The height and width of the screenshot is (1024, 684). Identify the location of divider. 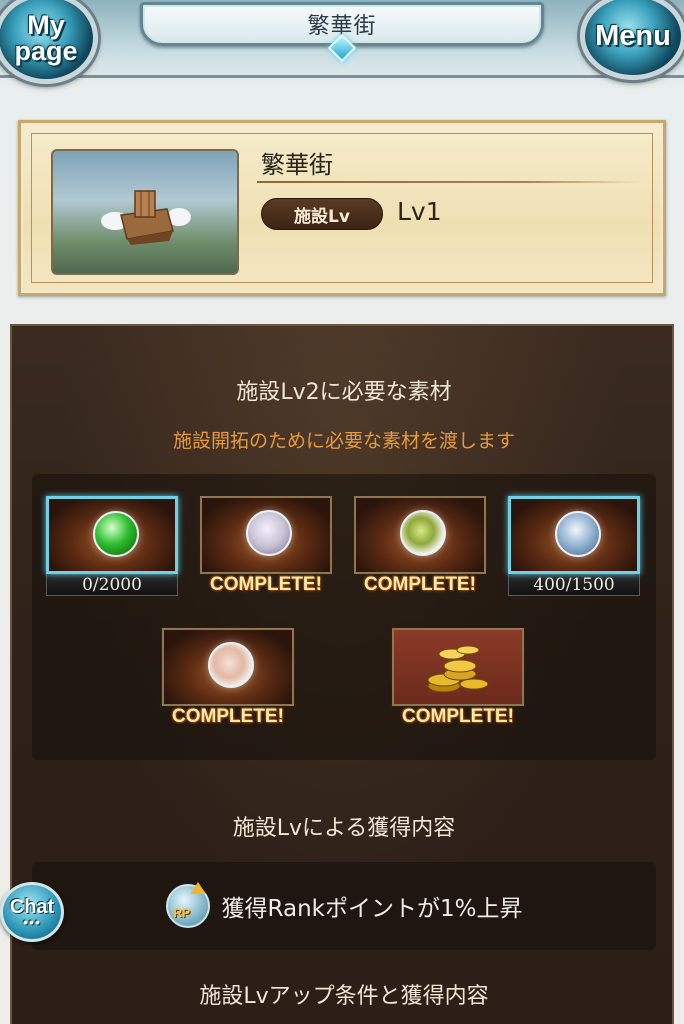
(448, 182).